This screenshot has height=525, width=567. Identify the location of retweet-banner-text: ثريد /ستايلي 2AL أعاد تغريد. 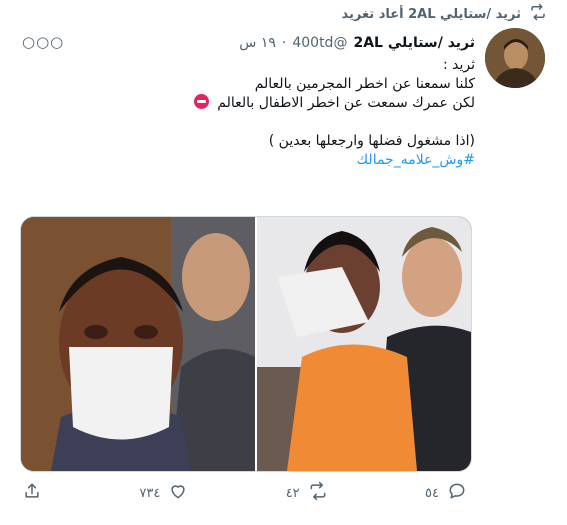
(431, 14).